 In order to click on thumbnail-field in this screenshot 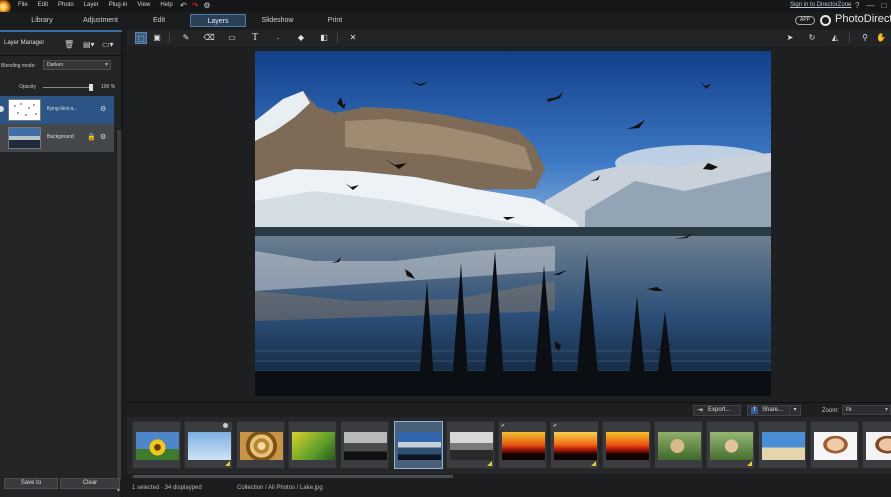, I will do `click(312, 445)`.